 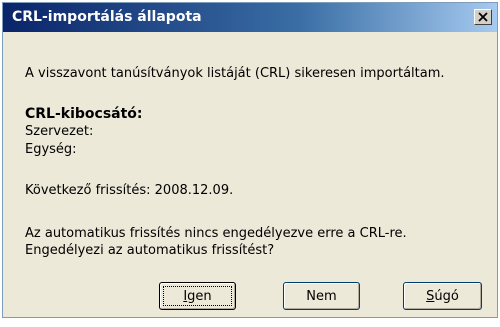 I want to click on no-button: Nem, so click(x=321, y=296).